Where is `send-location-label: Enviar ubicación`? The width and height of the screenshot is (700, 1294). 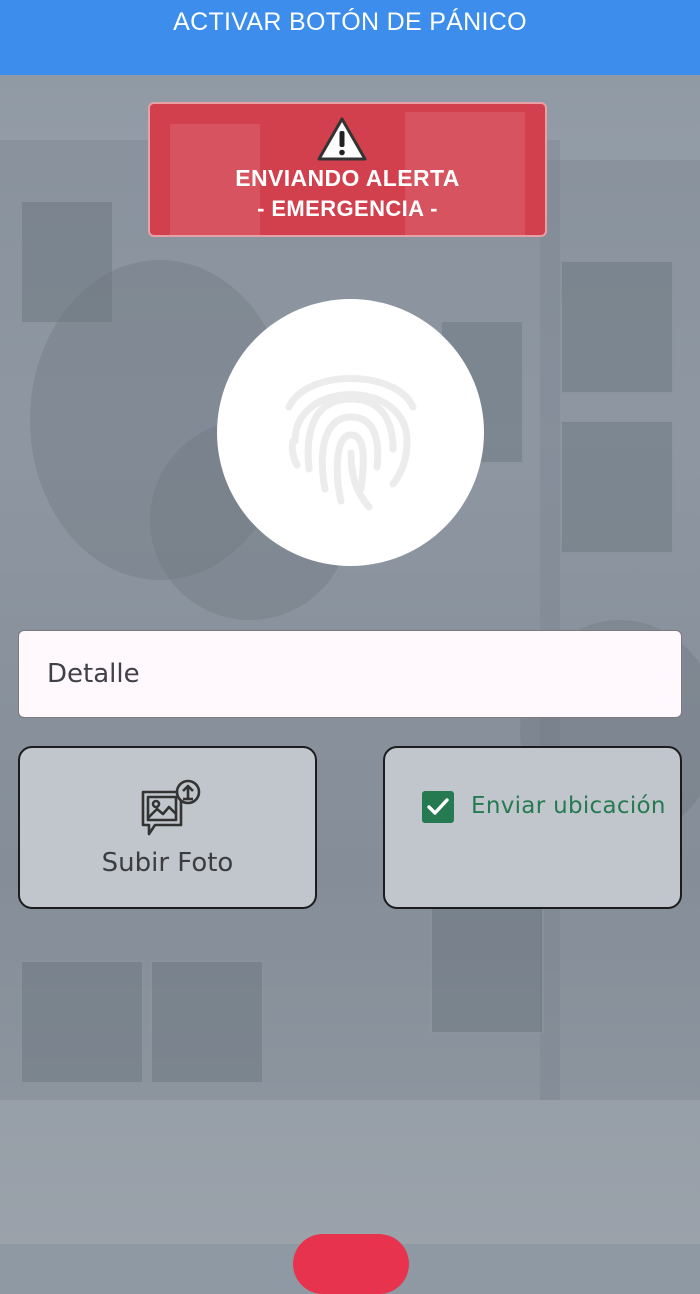 send-location-label: Enviar ubicación is located at coordinates (568, 806).